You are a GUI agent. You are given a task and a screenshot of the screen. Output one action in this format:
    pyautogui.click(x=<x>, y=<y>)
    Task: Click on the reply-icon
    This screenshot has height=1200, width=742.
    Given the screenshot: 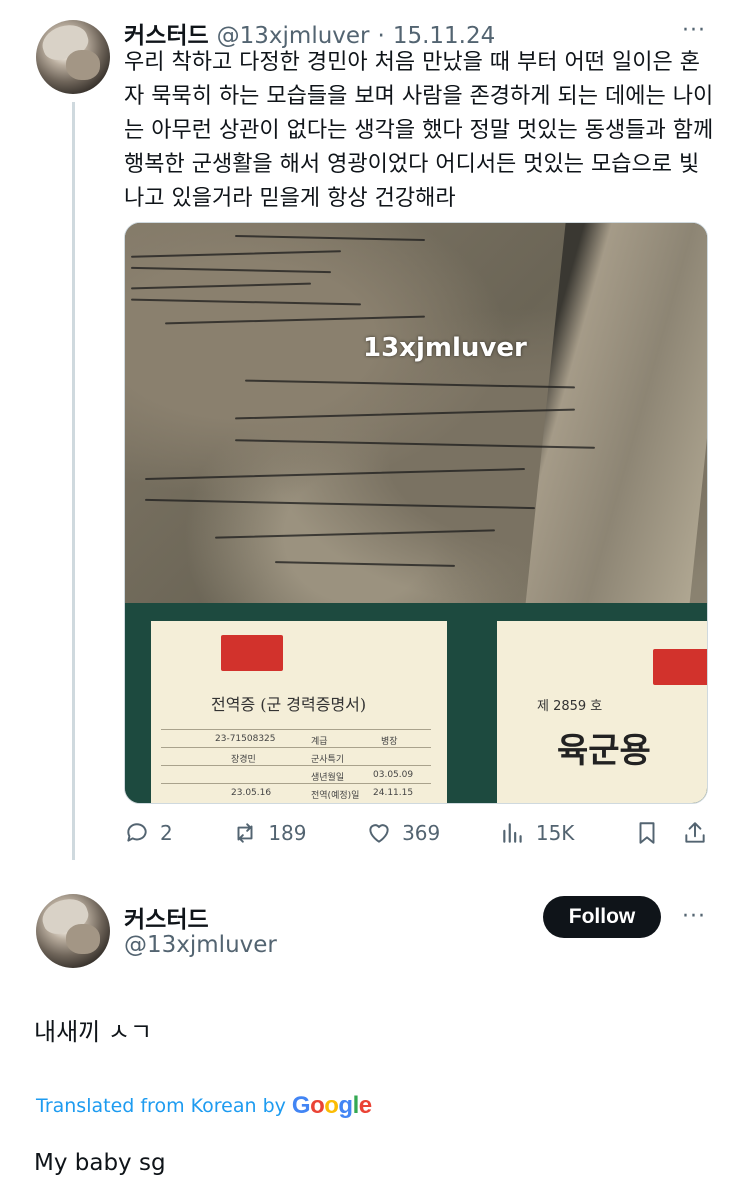 What is the action you would take?
    pyautogui.click(x=137, y=832)
    